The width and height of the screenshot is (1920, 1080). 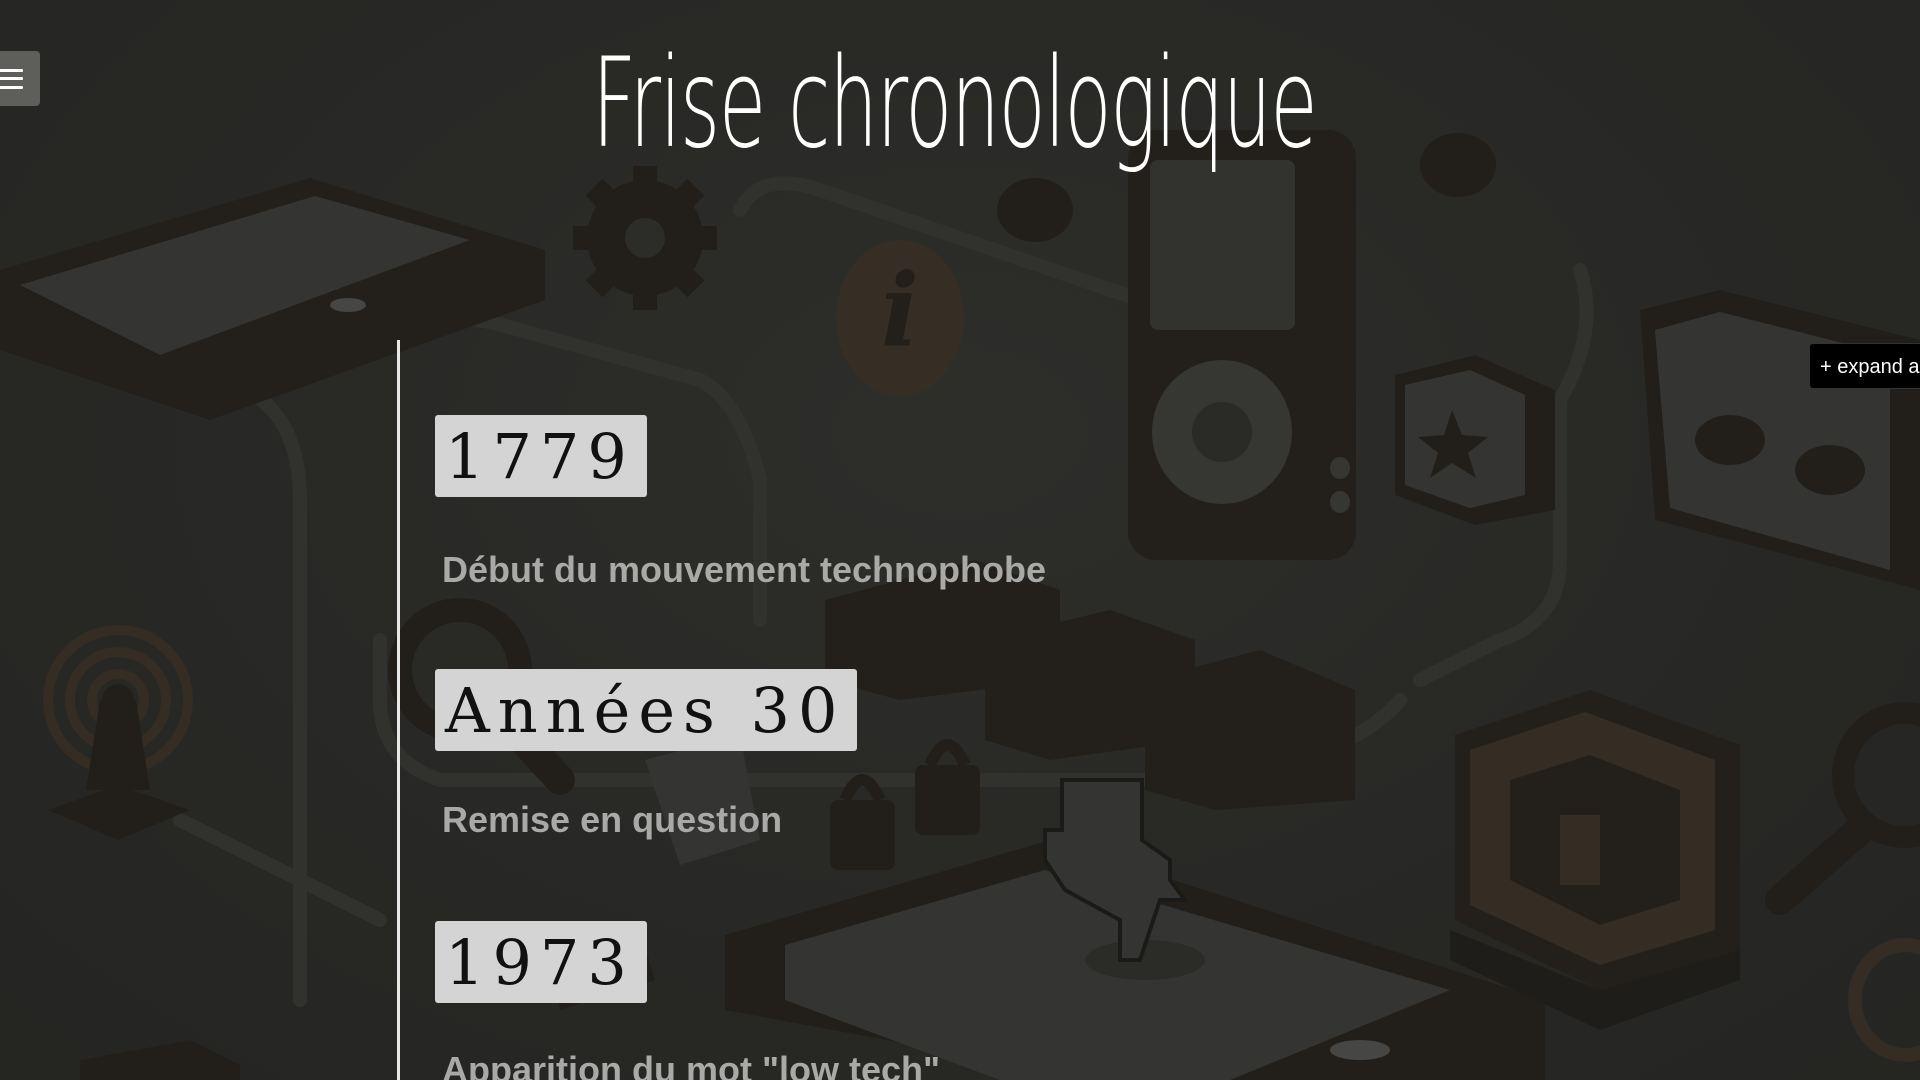 I want to click on event-date: Années 30, so click(x=646, y=710).